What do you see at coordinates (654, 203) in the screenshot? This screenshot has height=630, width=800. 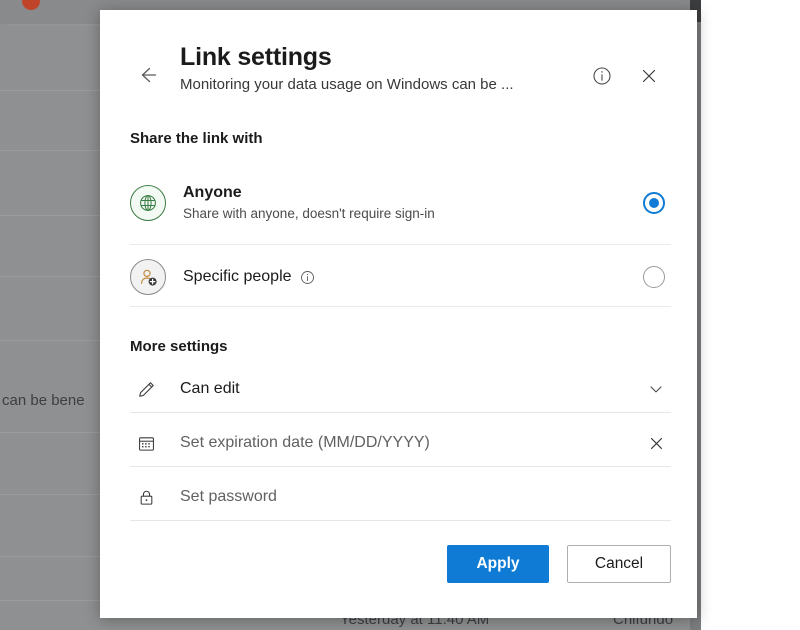 I see `radio-anyone` at bounding box center [654, 203].